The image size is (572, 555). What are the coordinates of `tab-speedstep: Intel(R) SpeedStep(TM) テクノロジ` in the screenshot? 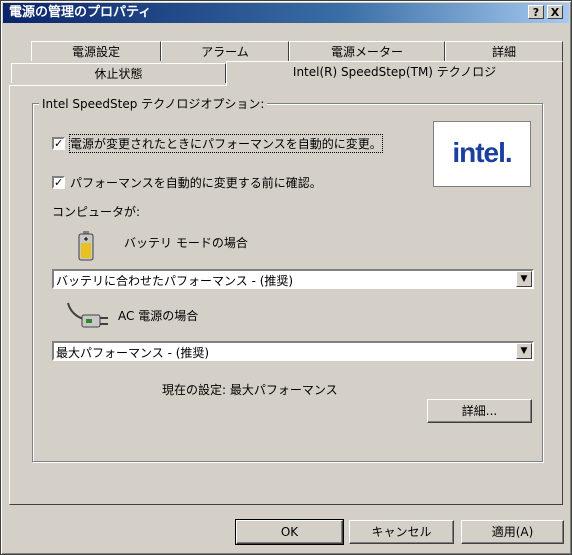 It's located at (394, 73).